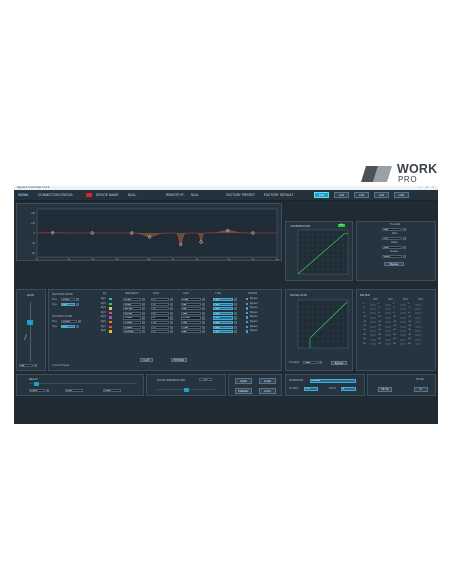 The image size is (452, 584). Describe the element at coordinates (83, 384) in the screenshot. I see `delay-slider-track` at that location.